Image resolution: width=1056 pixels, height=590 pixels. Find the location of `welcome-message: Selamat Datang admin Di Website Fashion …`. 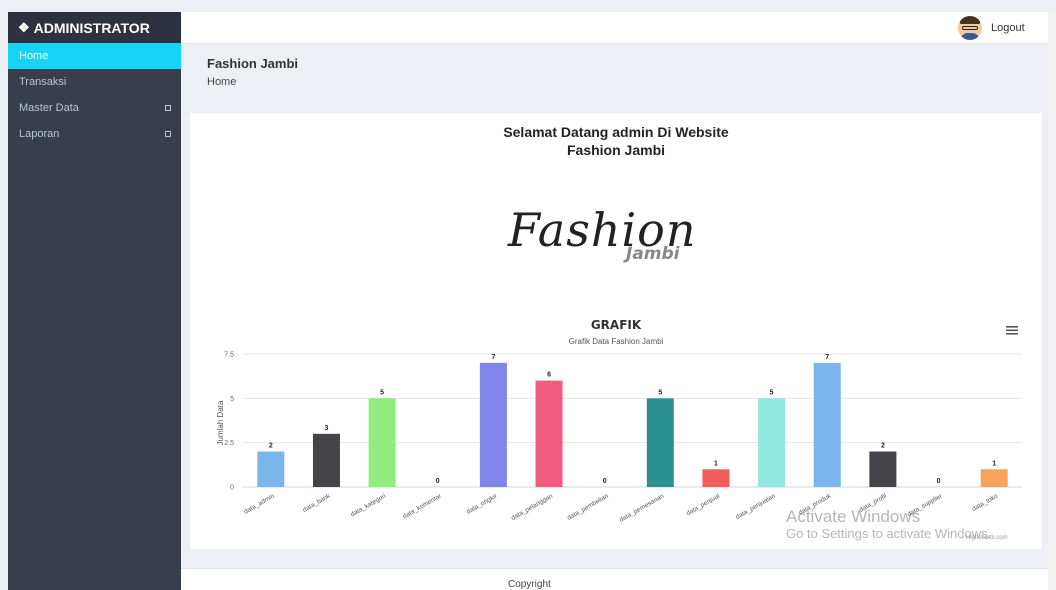

welcome-message: Selamat Datang admin Di Website Fashion … is located at coordinates (616, 141).